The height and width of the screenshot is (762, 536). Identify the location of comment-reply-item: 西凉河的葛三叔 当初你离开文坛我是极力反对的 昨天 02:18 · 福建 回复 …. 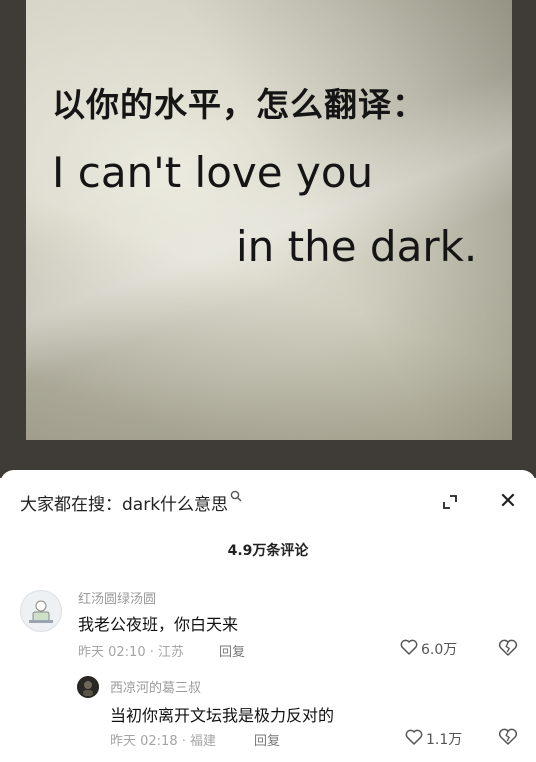
(268, 708).